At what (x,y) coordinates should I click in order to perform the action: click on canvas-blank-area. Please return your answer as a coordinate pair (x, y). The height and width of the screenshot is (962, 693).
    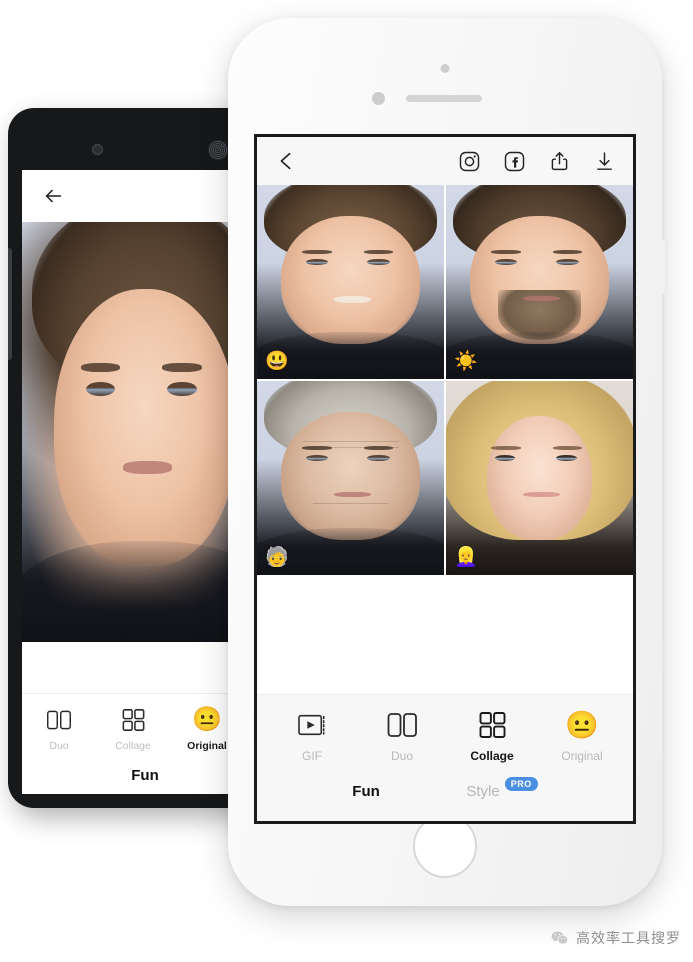
    Looking at the image, I should click on (445, 622).